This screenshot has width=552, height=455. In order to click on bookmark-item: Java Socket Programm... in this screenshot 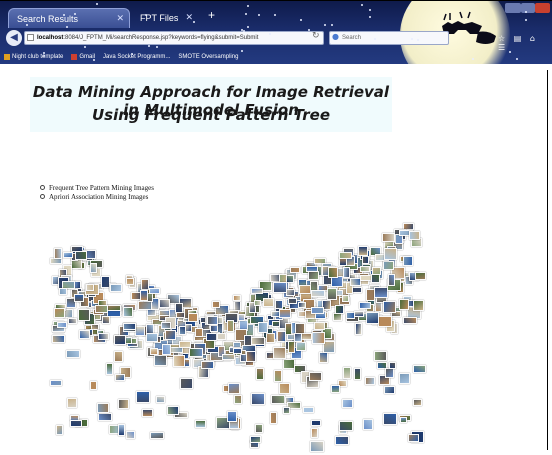, I will do `click(136, 57)`.